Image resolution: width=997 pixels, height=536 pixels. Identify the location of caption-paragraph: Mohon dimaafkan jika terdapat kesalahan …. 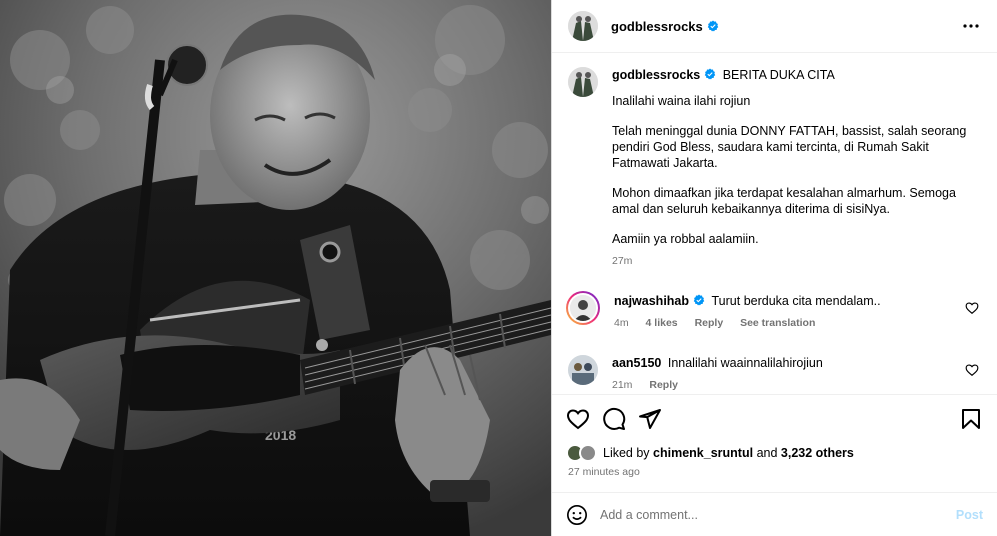
(784, 201).